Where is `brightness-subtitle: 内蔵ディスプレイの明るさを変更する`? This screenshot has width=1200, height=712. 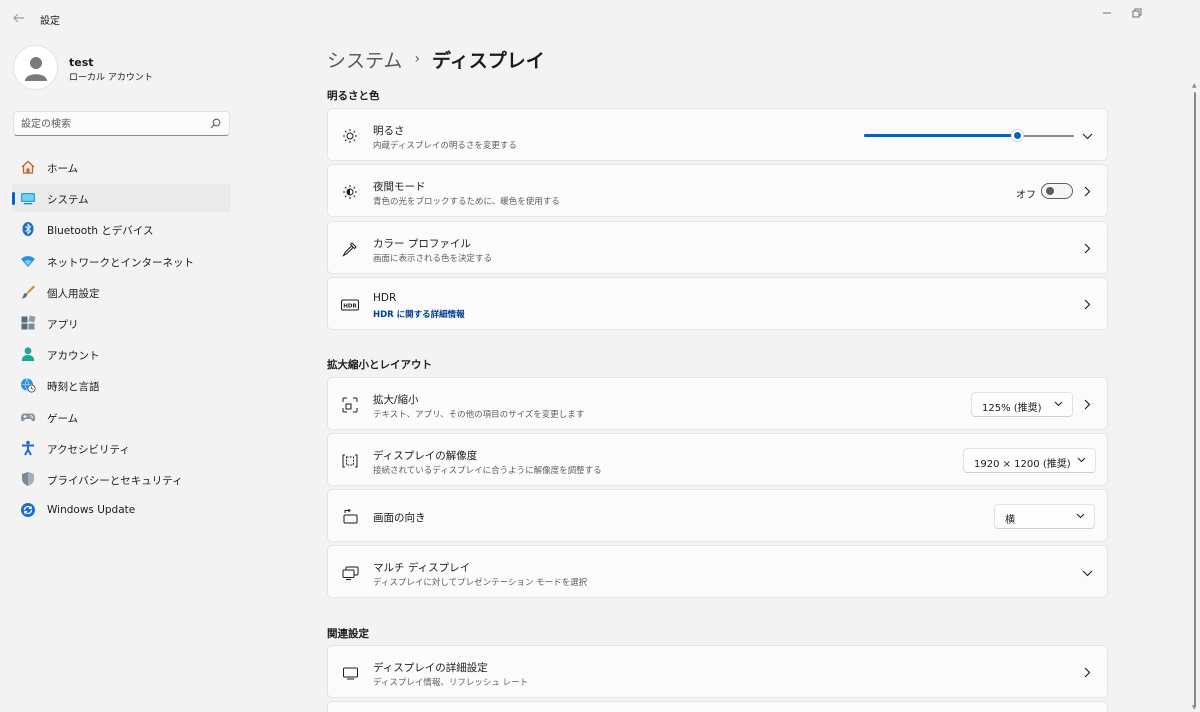 brightness-subtitle: 内蔵ディスプレイの明るさを変更する is located at coordinates (445, 146).